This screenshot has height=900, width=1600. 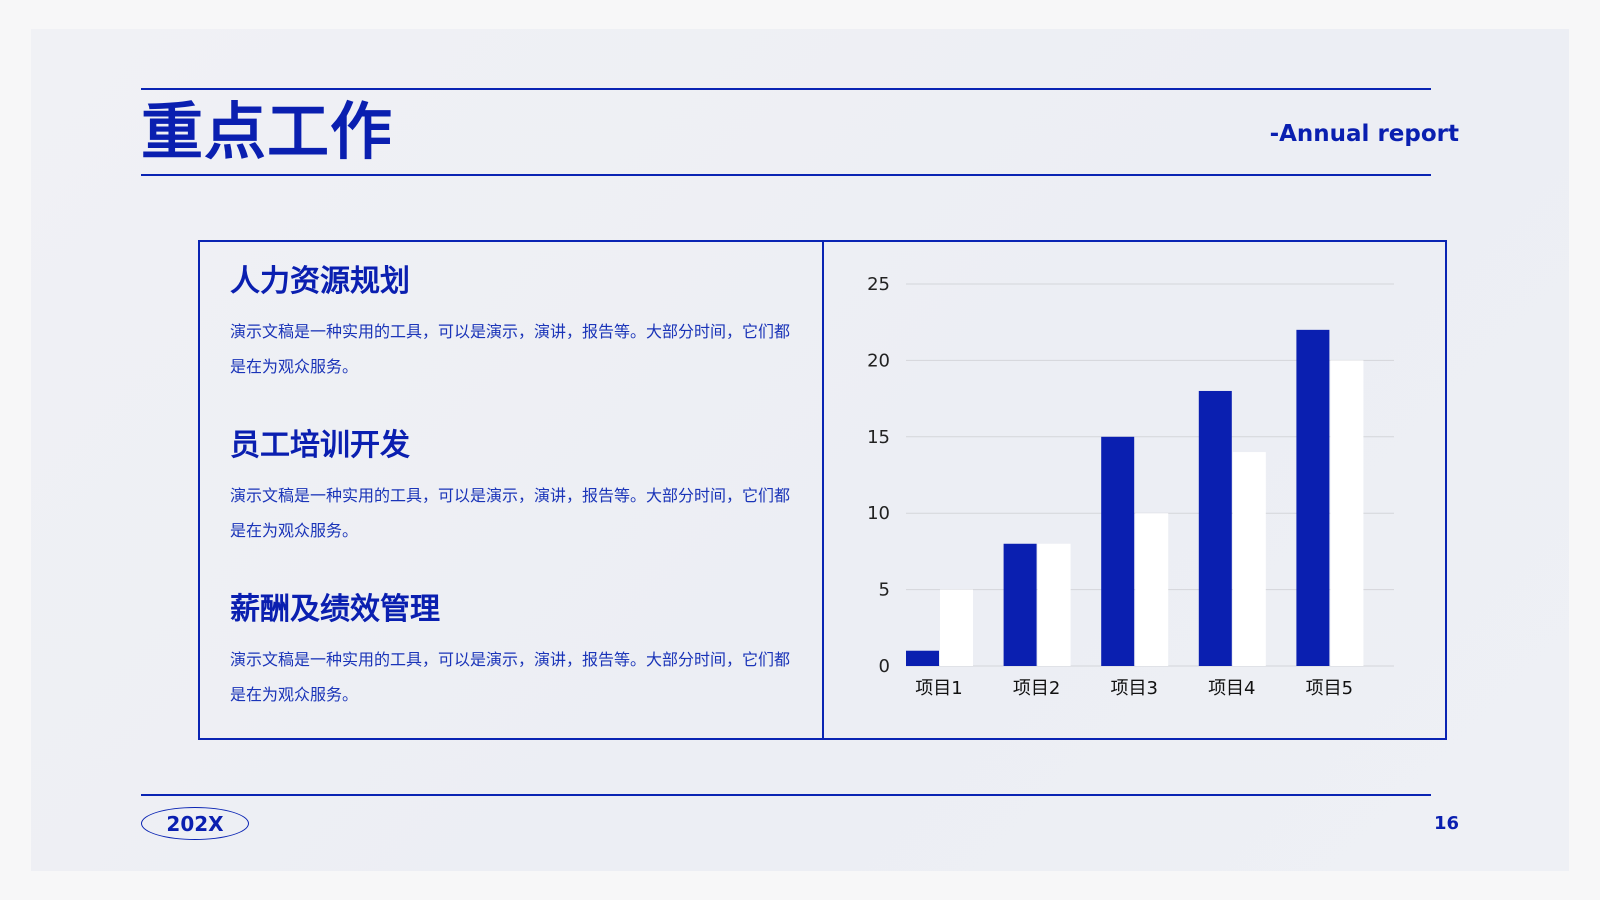 I want to click on x-tick-label: 项目1, so click(x=938, y=688).